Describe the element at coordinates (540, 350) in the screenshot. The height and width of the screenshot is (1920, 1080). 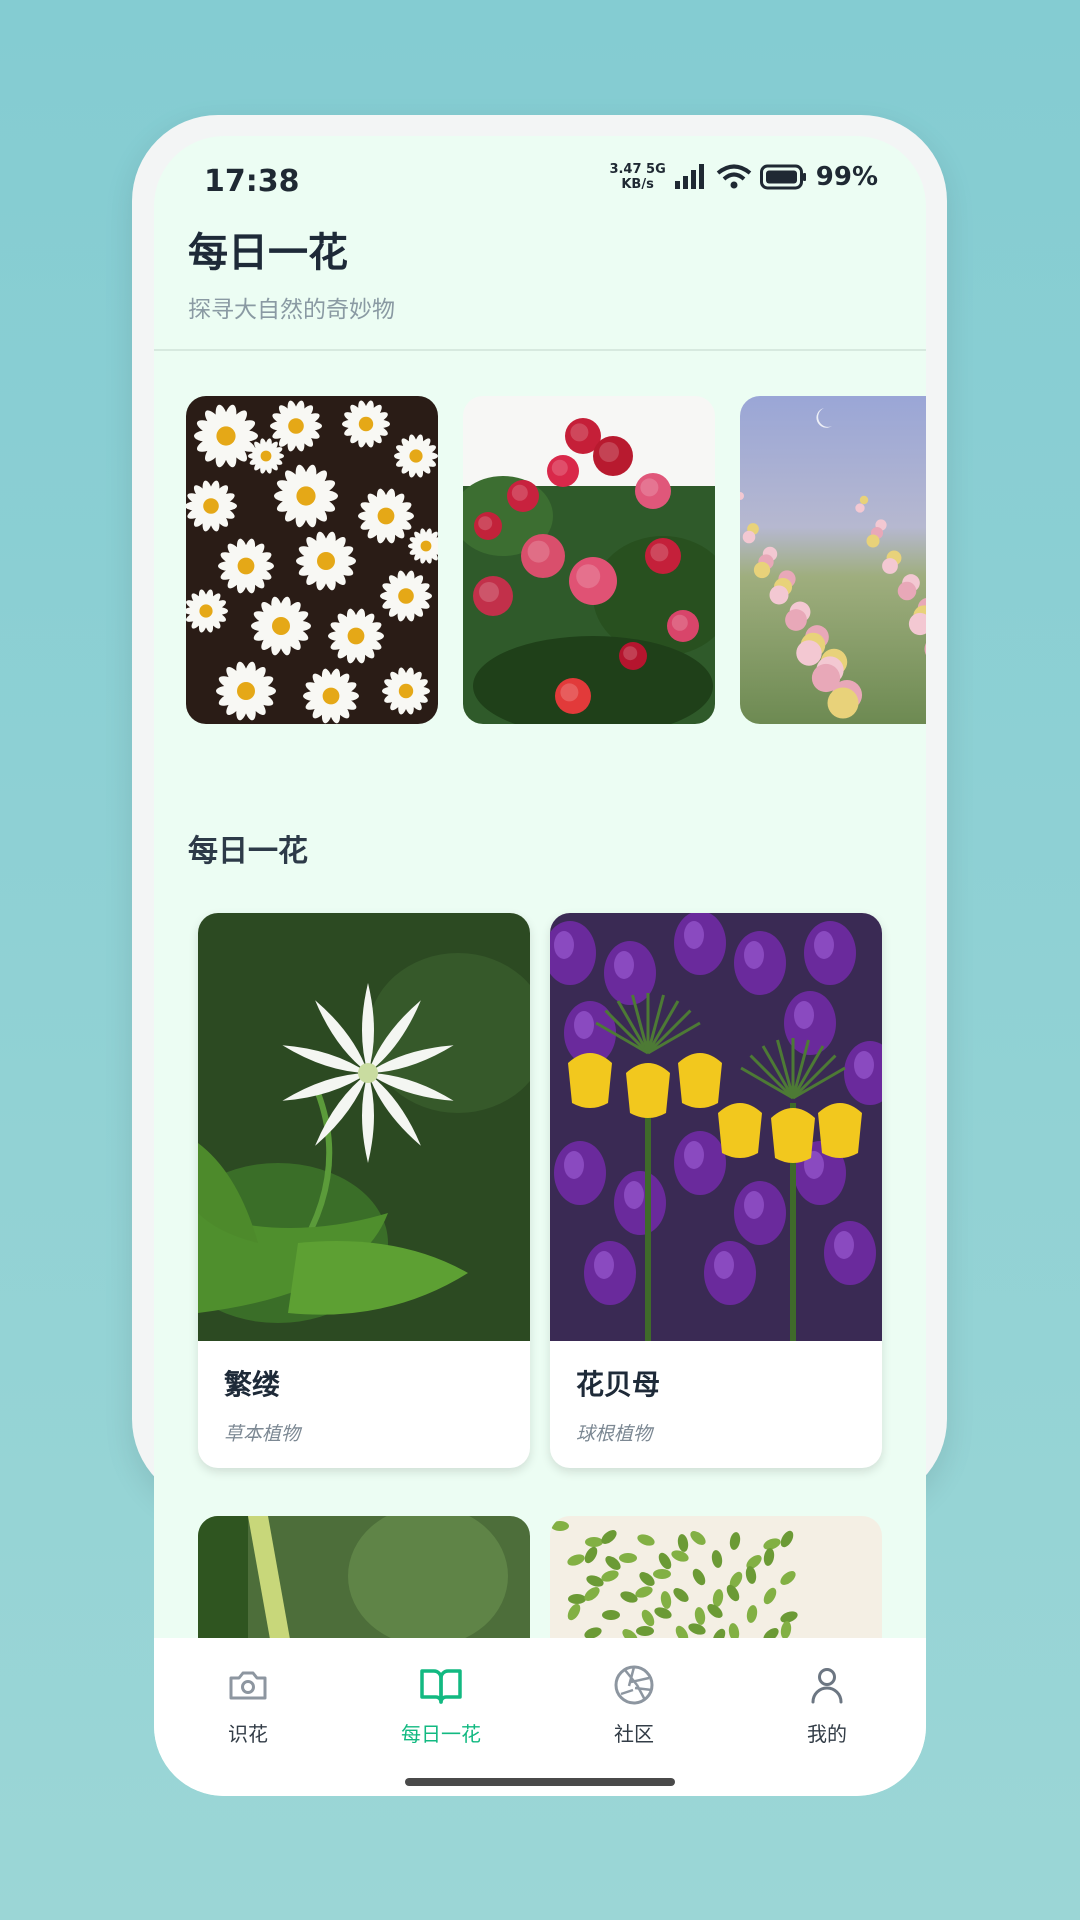
I see `header-divider` at that location.